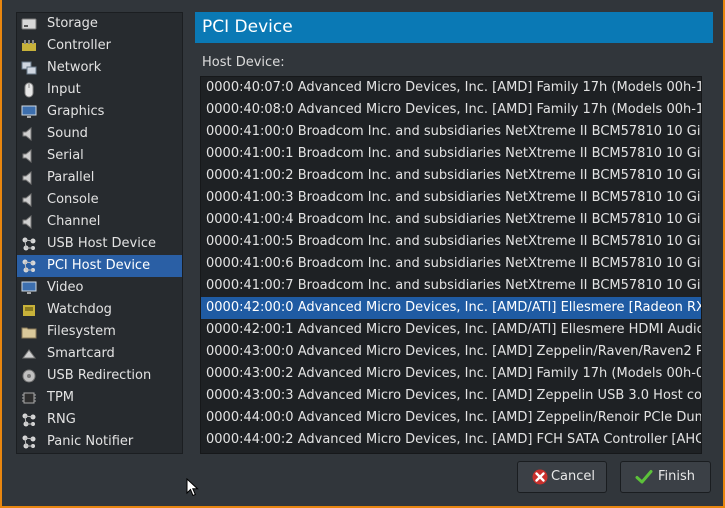 The width and height of the screenshot is (725, 508). I want to click on sidebar-item-label: Input, so click(64, 89).